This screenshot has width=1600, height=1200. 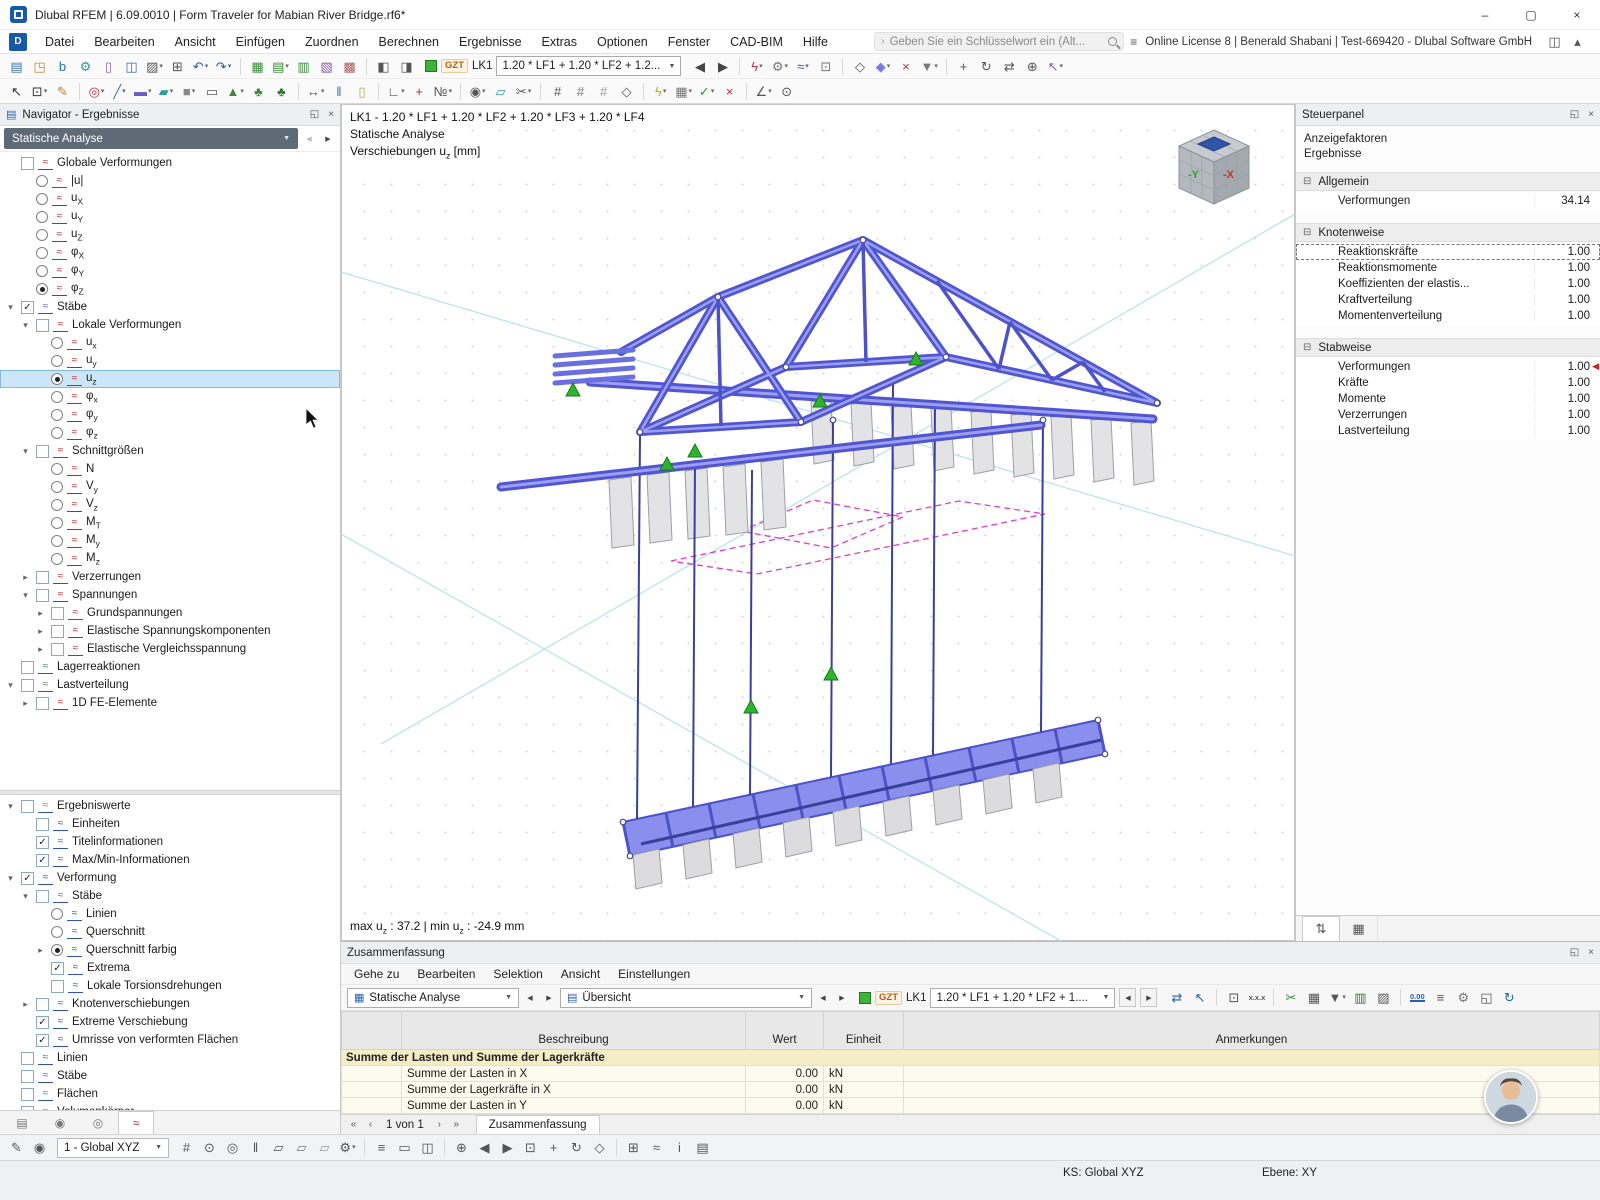 What do you see at coordinates (113, 1147) in the screenshot?
I see `coordinate-system-combobox: 1 - Global XYZ ▼` at bounding box center [113, 1147].